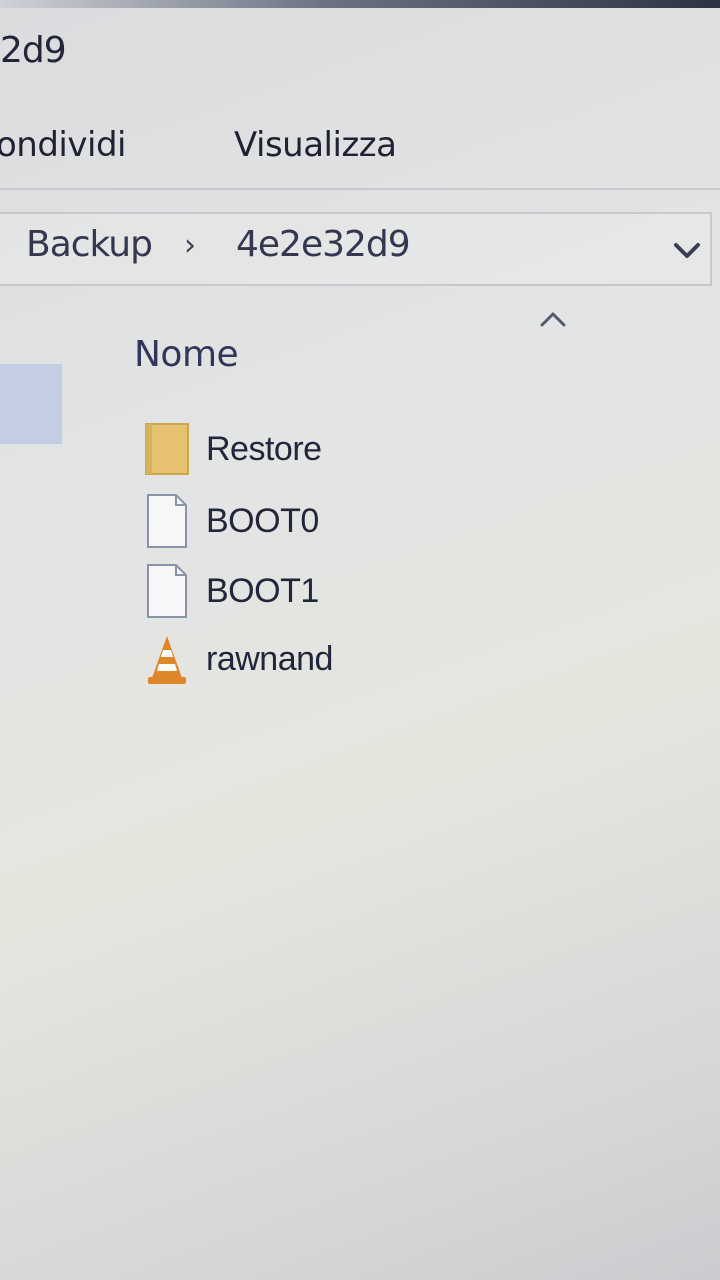 Image resolution: width=720 pixels, height=1280 pixels. Describe the element at coordinates (360, 189) in the screenshot. I see `ribbon-divider` at that location.